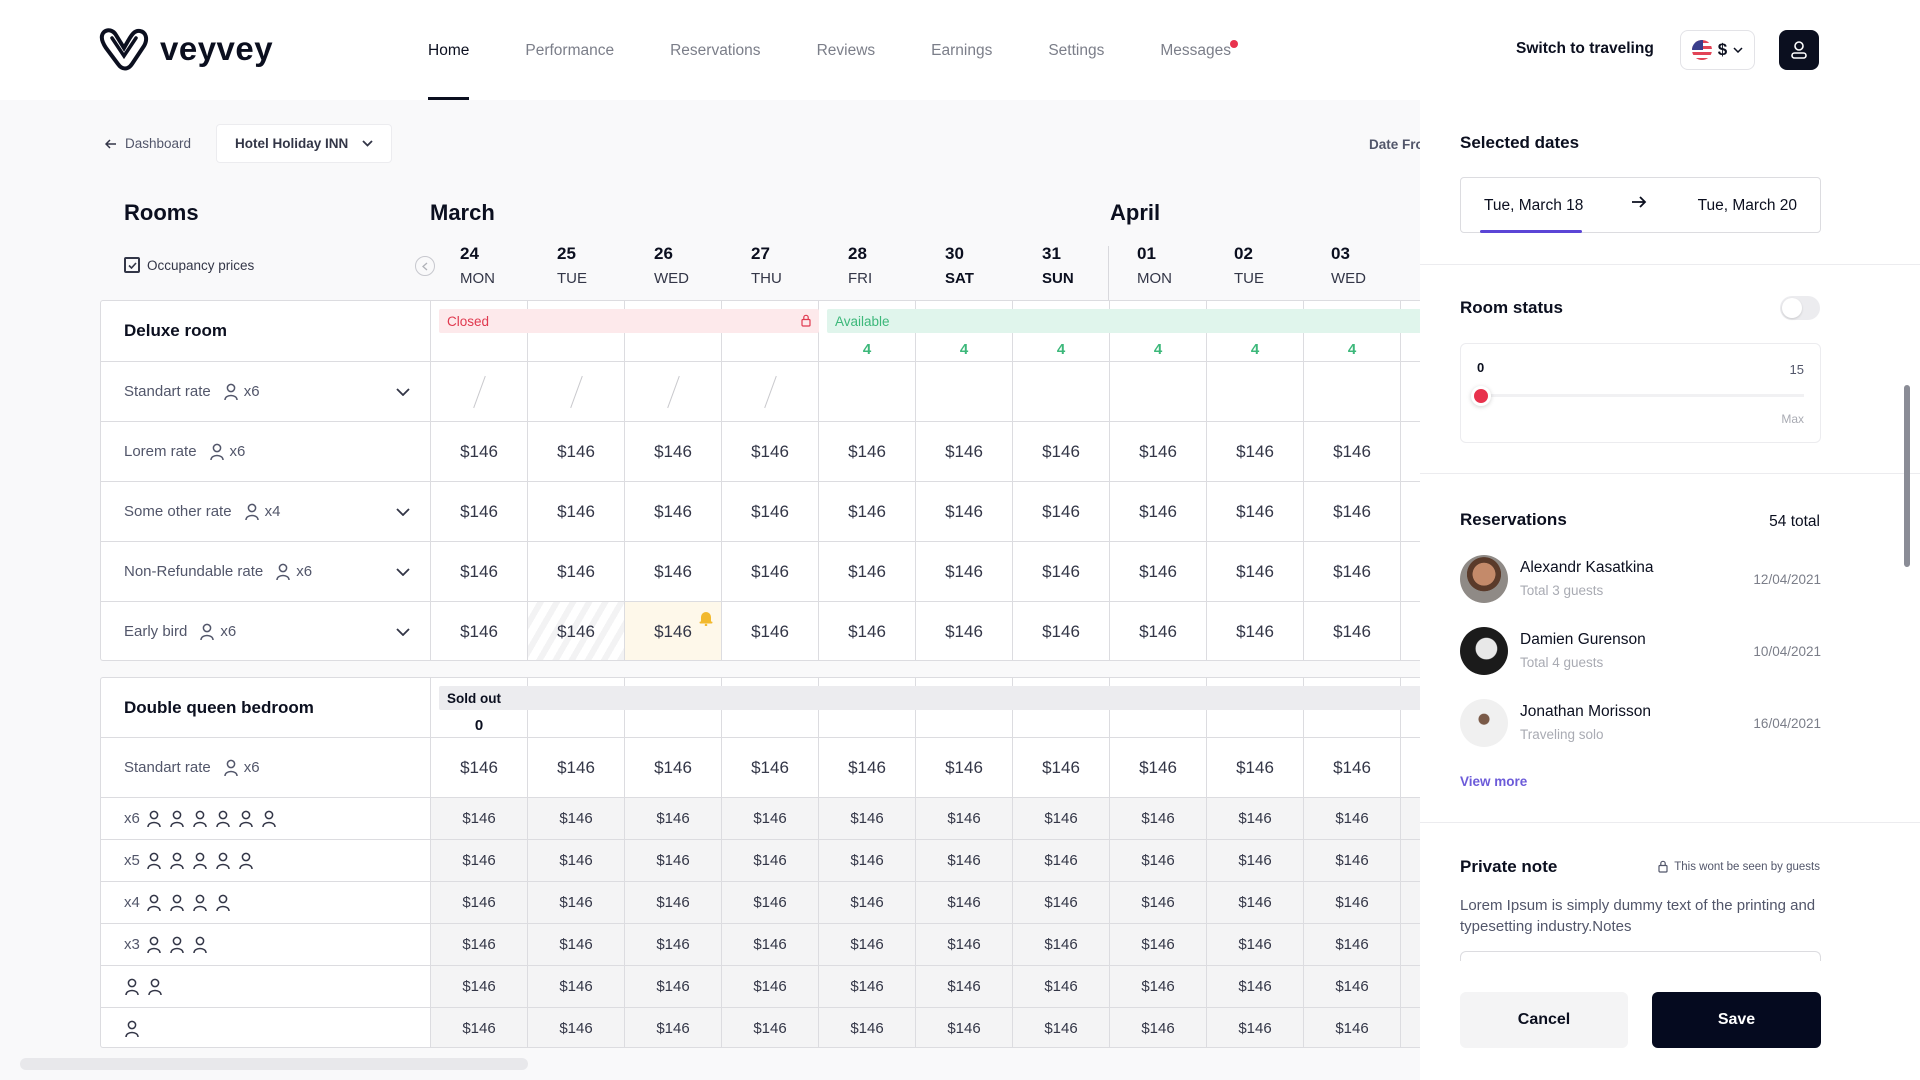 The width and height of the screenshot is (1920, 1080). Describe the element at coordinates (993, 265) in the screenshot. I see `day-header: 30 SAT` at that location.